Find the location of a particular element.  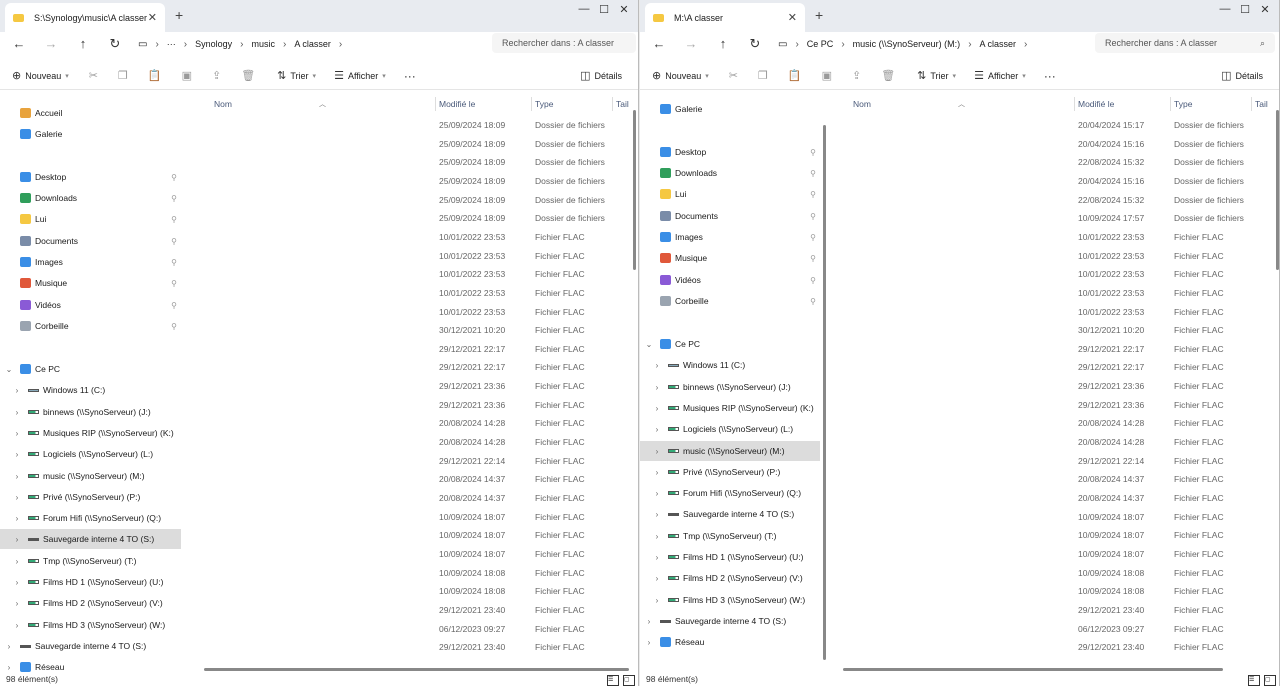

refresh-button: ↻ is located at coordinates (115, 44).